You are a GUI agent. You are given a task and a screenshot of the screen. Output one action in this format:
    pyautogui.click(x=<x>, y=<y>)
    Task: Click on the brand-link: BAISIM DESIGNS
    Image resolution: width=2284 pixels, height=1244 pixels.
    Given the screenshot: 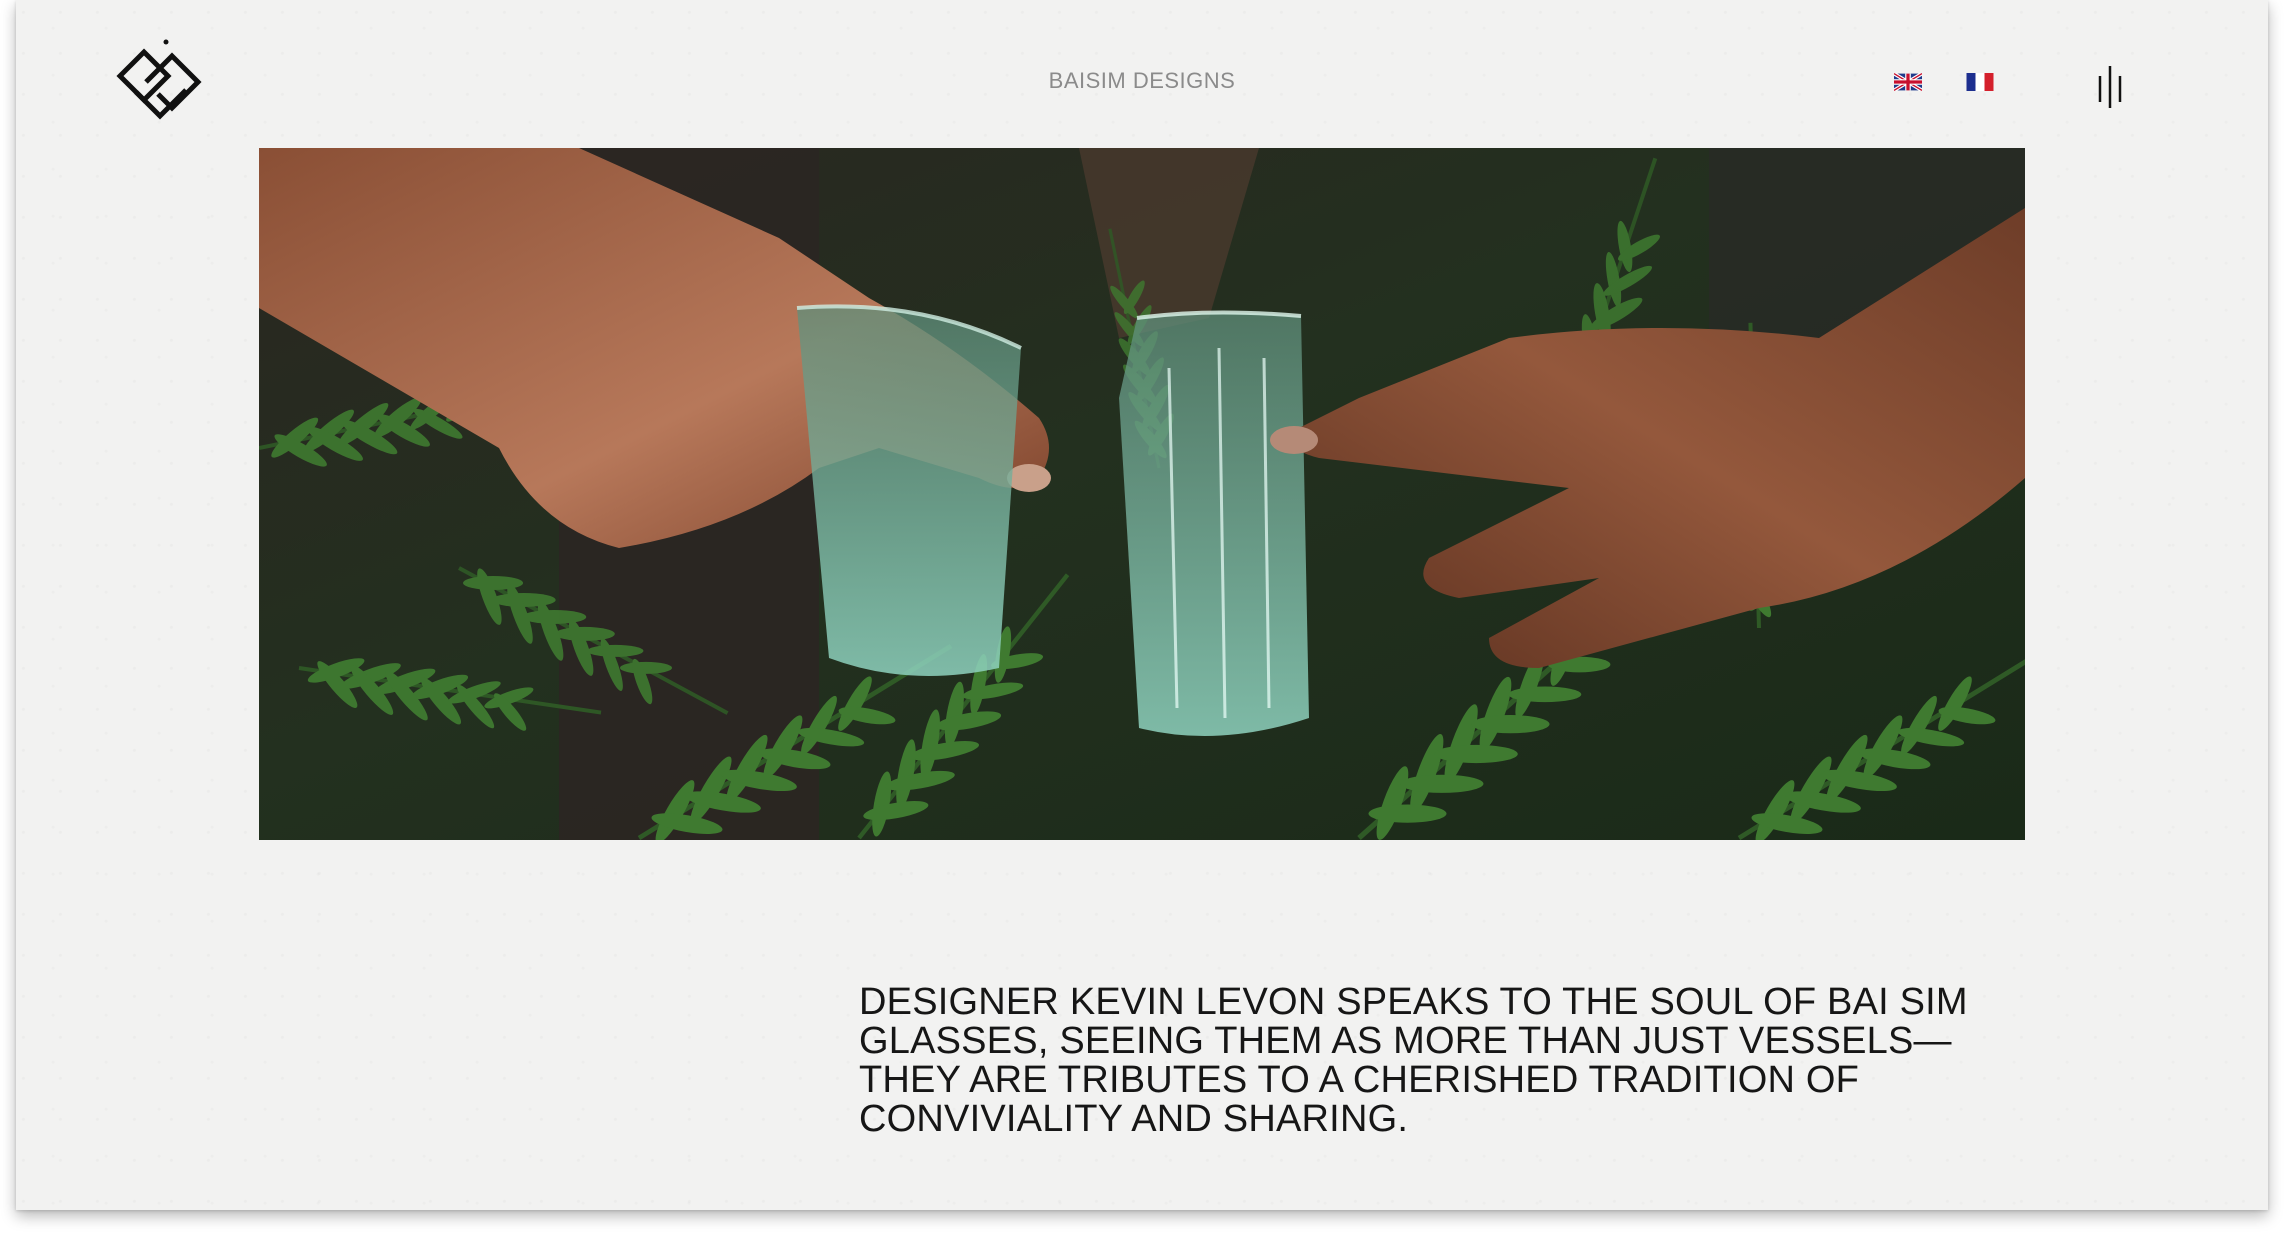 What is the action you would take?
    pyautogui.click(x=1142, y=80)
    